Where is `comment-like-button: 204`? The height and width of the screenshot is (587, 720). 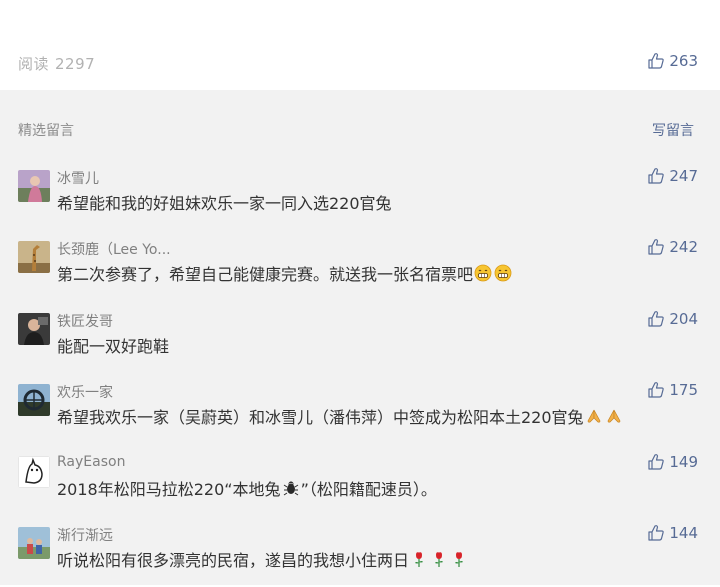 comment-like-button: 204 is located at coordinates (672, 319).